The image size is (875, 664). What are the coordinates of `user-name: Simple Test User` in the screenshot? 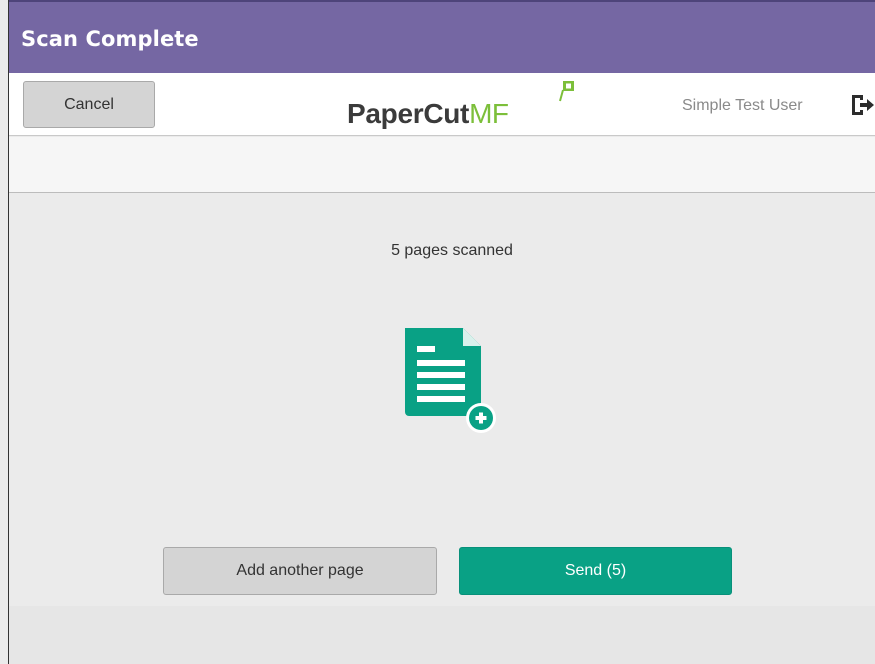 It's located at (742, 105).